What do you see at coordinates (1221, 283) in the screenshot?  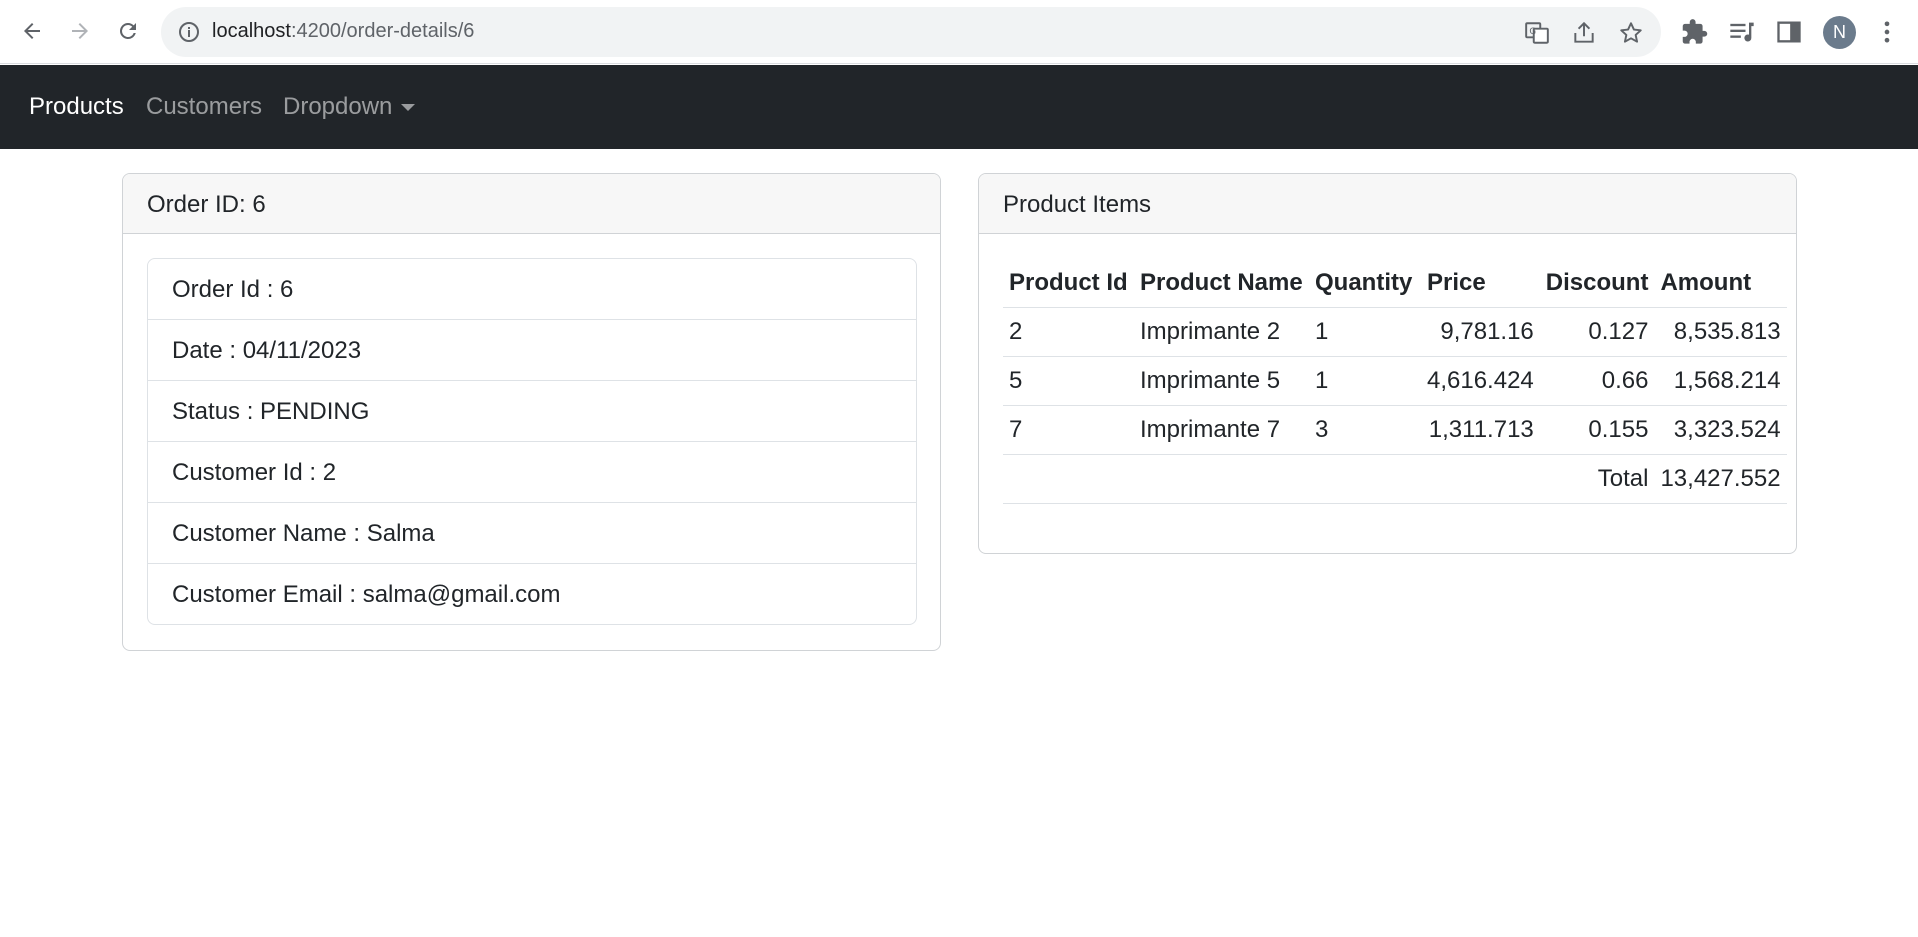 I see `col-product-name: Product Name` at bounding box center [1221, 283].